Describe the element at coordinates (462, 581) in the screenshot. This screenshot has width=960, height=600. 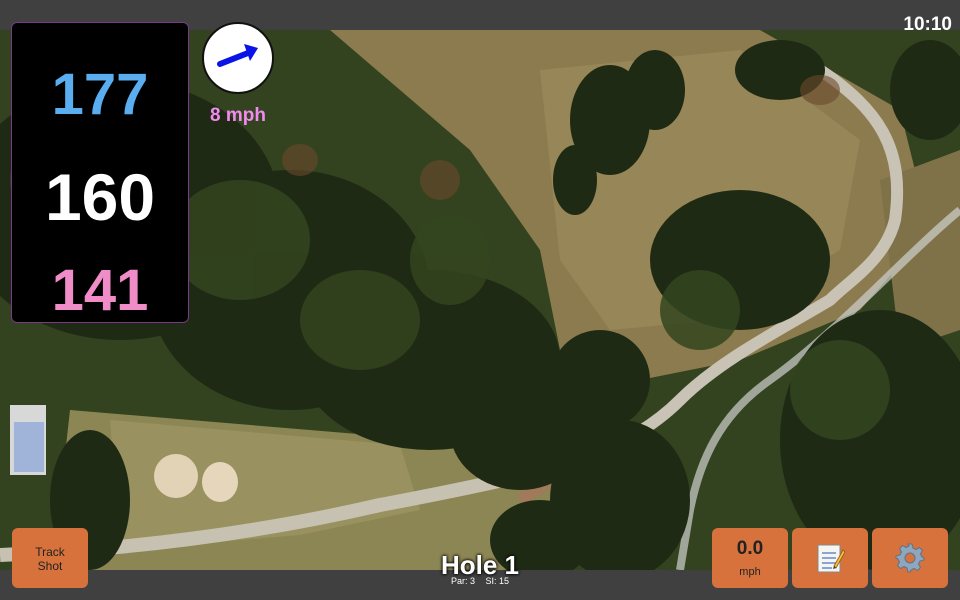
I see `par-label: Par: 3` at that location.